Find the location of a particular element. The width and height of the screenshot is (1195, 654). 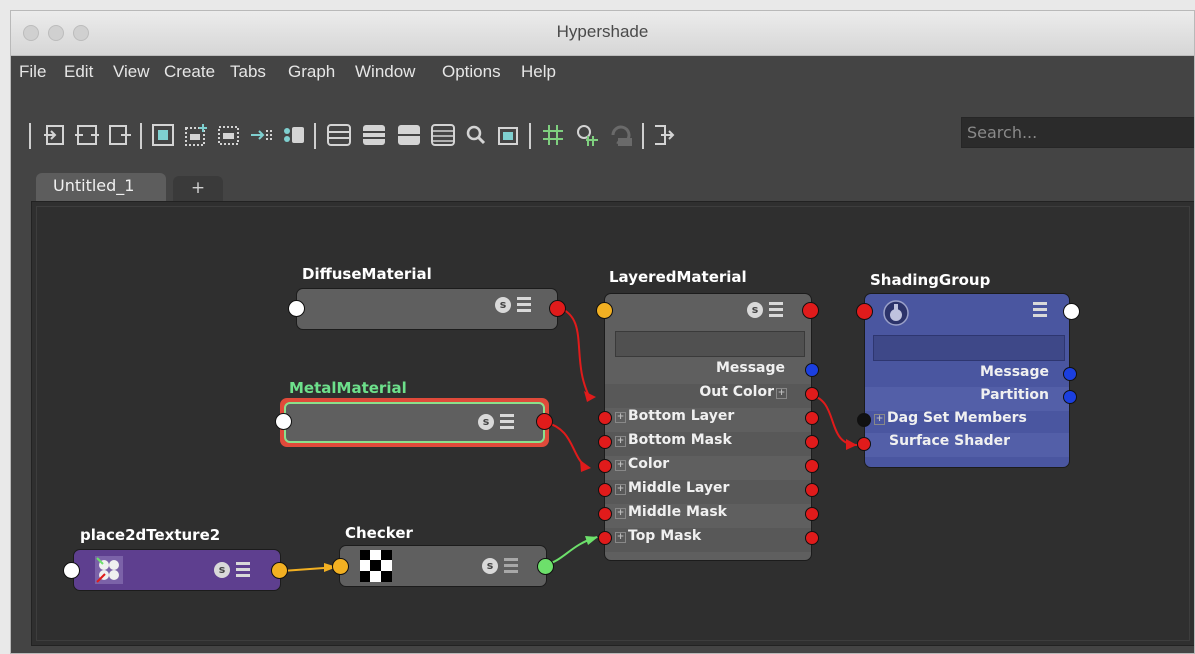

place2d-texture-node: s is located at coordinates (177, 570).